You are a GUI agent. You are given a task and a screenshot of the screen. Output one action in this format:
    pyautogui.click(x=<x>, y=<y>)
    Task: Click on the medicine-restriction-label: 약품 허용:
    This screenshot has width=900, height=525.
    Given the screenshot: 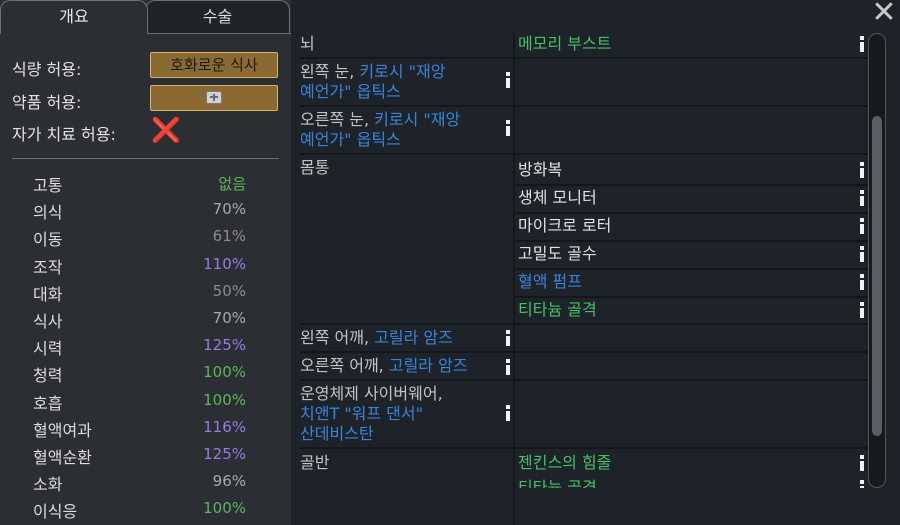 What is the action you would take?
    pyautogui.click(x=47, y=102)
    